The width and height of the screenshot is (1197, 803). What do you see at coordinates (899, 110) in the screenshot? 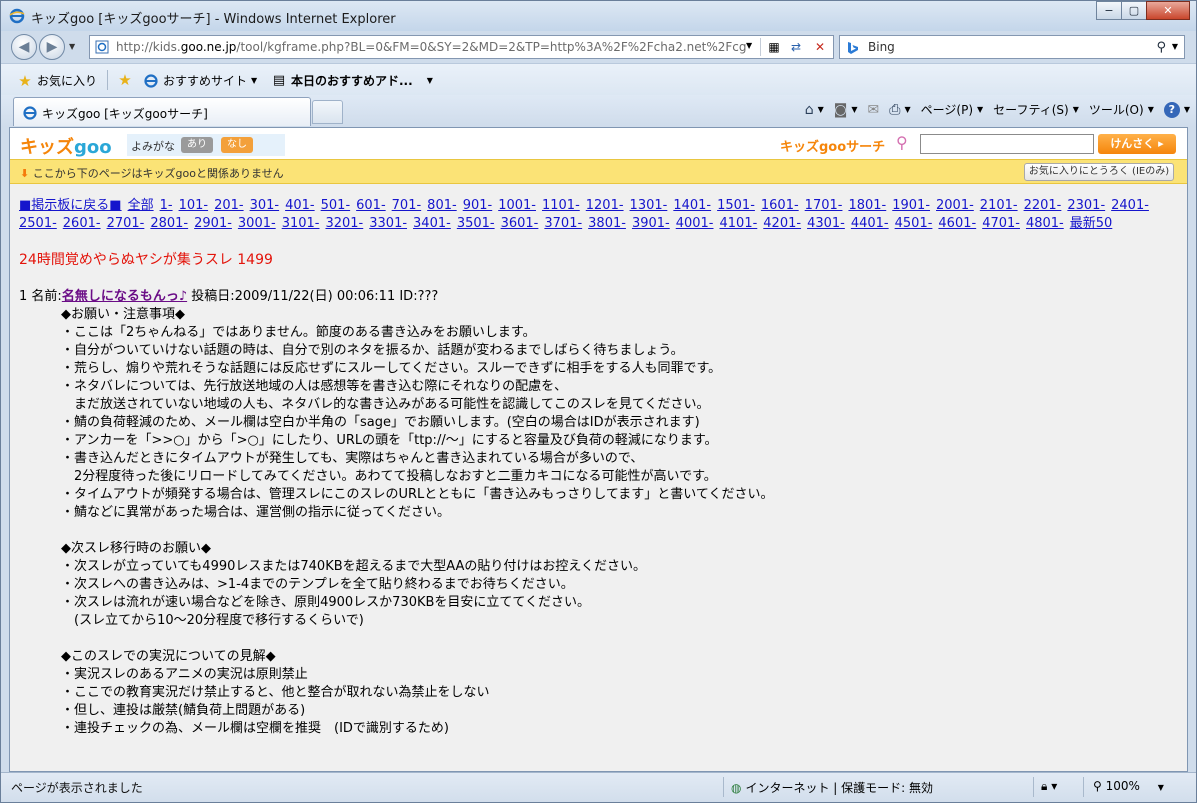
I see `print-button: ⎙ ▼` at bounding box center [899, 110].